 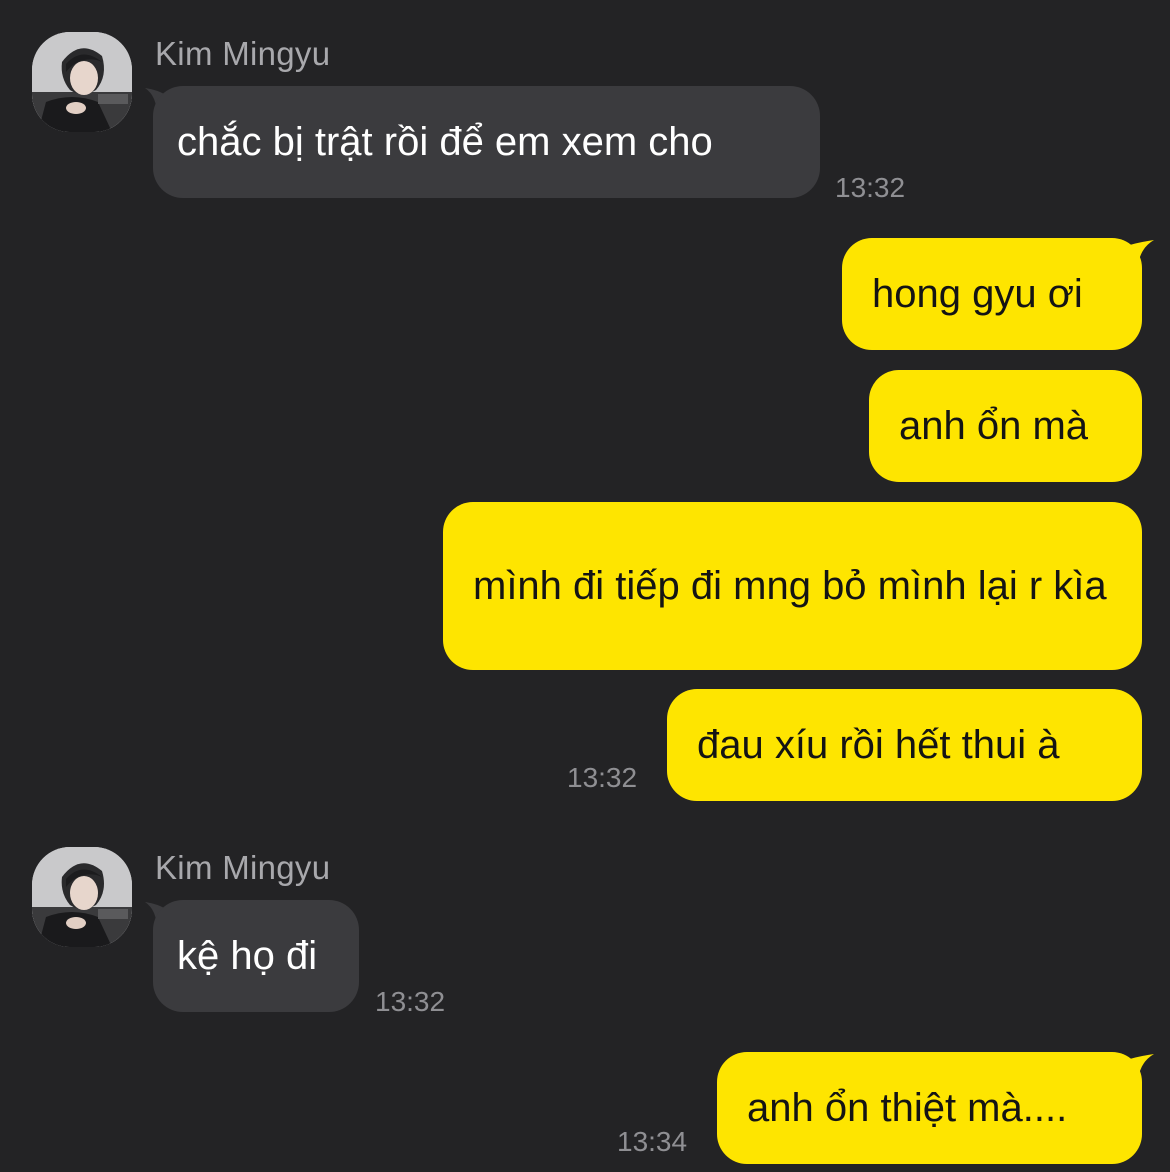 I want to click on message-bubble-outgoing: mình đi tiếp đi mng bỏ mình lại r kìa, so click(x=792, y=586).